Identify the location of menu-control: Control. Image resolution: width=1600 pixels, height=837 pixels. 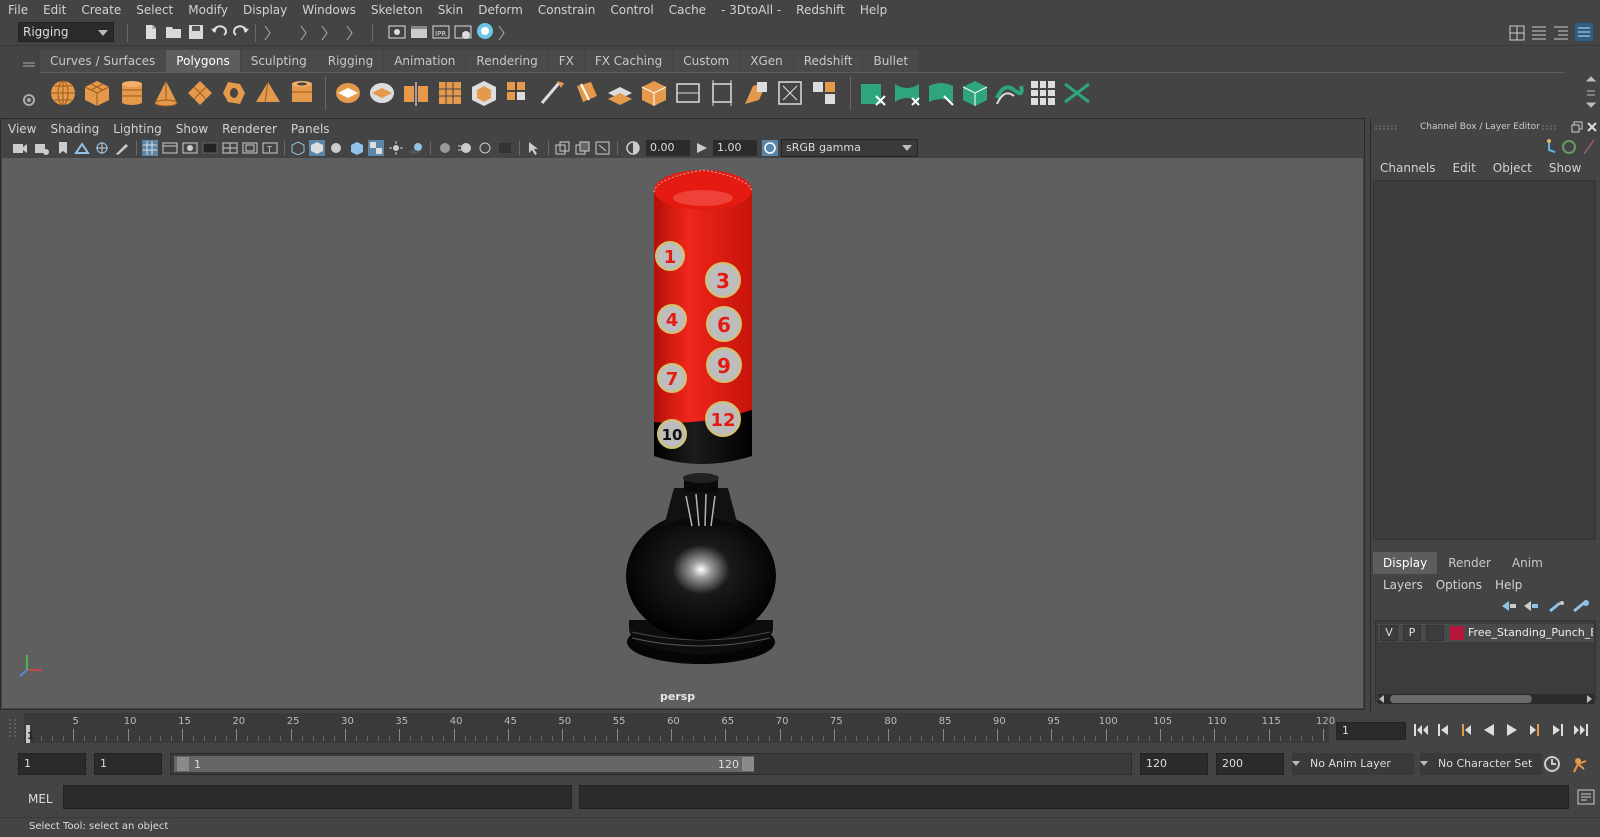
(631, 10).